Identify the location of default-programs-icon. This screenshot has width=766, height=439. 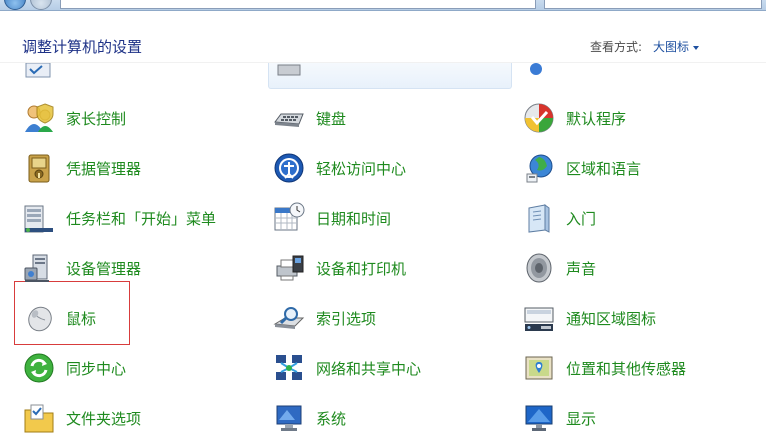
(539, 118).